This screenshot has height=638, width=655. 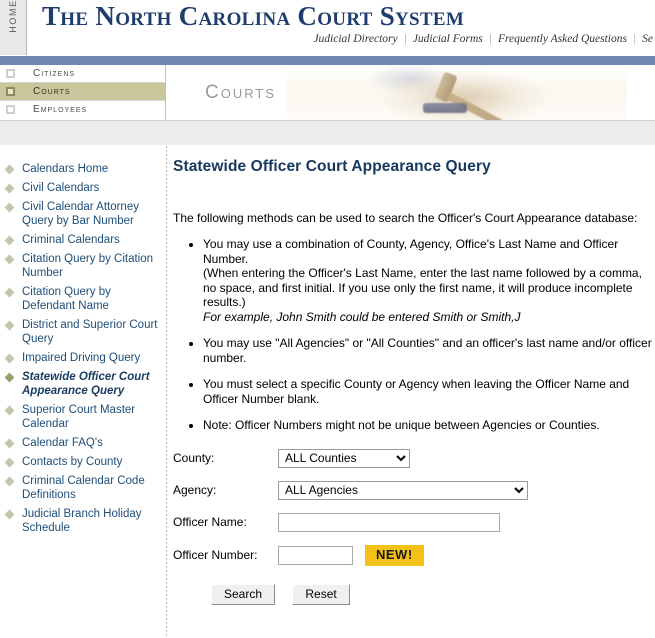 I want to click on sidebar-item-citation-query-by-citation-number: Citation Query by Citation Number, so click(x=83, y=268).